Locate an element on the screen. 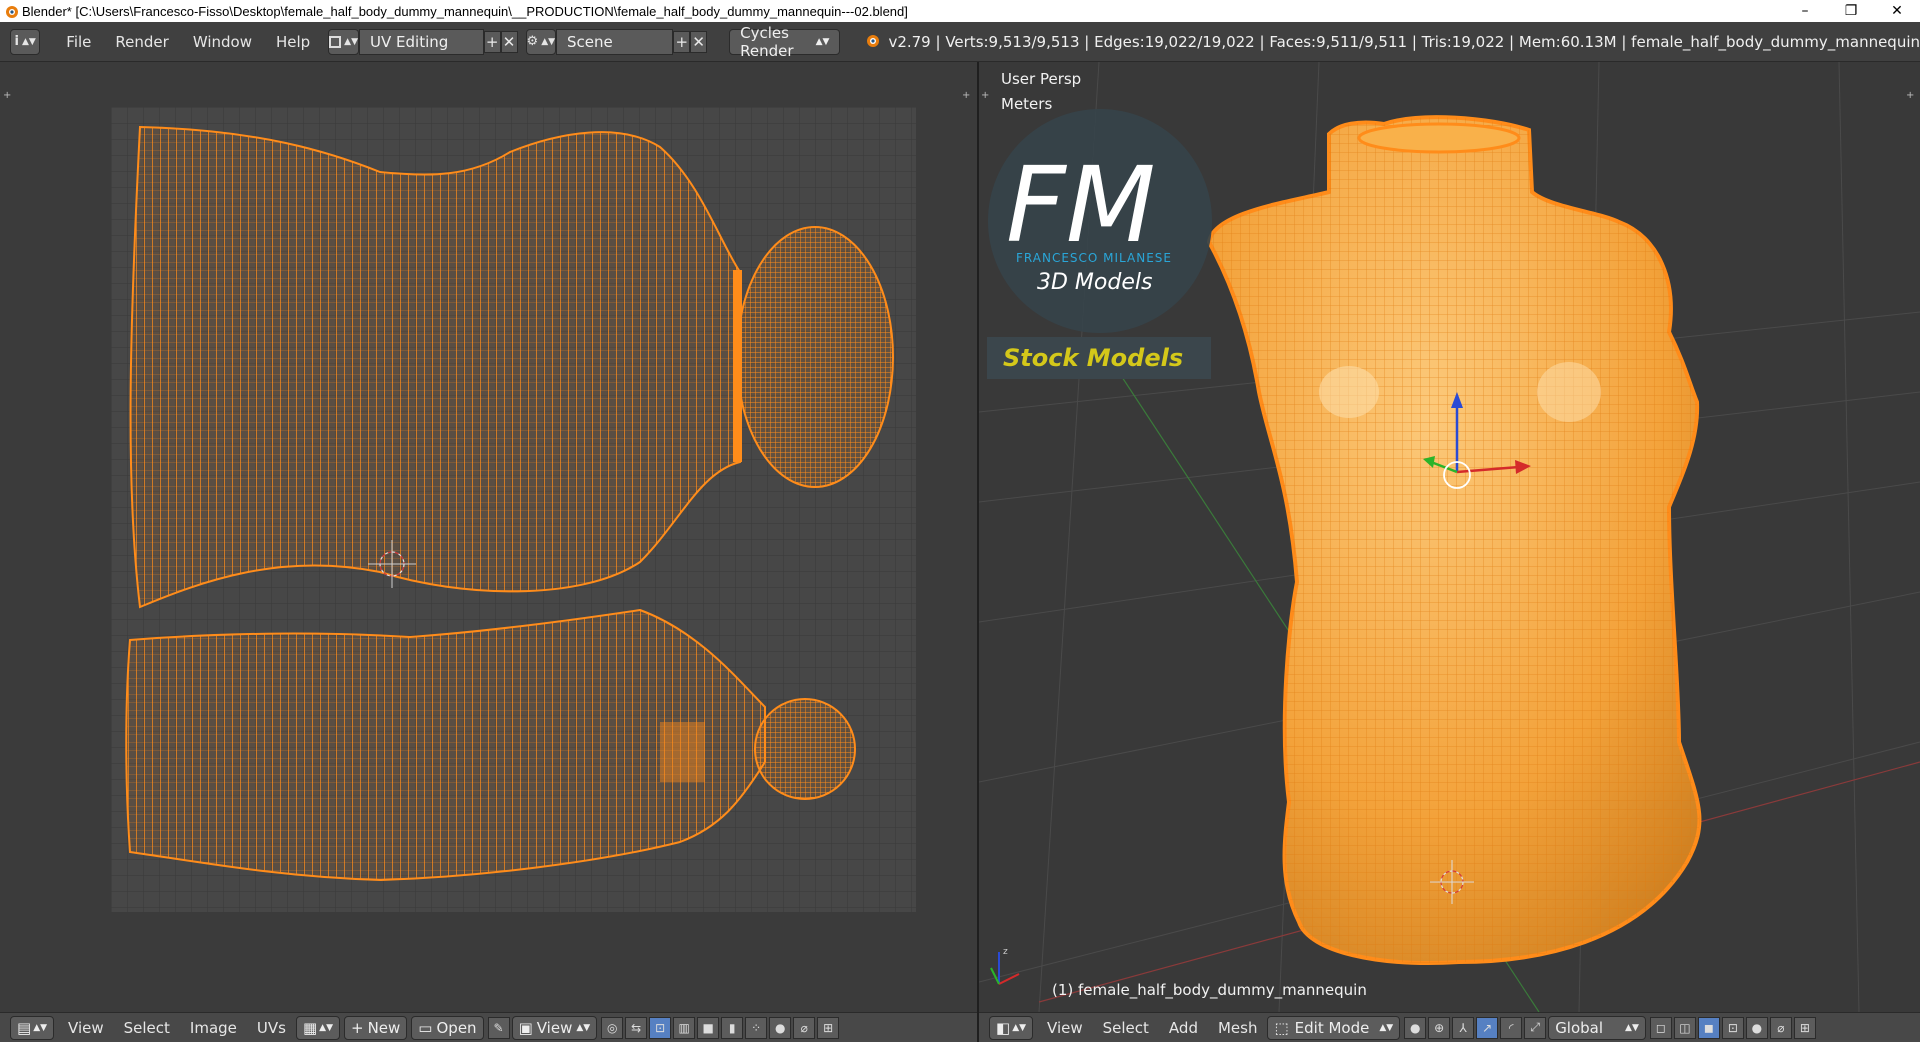 This screenshot has width=1920, height=1042. render-engine-label: Cycles Render is located at coordinates (767, 41).